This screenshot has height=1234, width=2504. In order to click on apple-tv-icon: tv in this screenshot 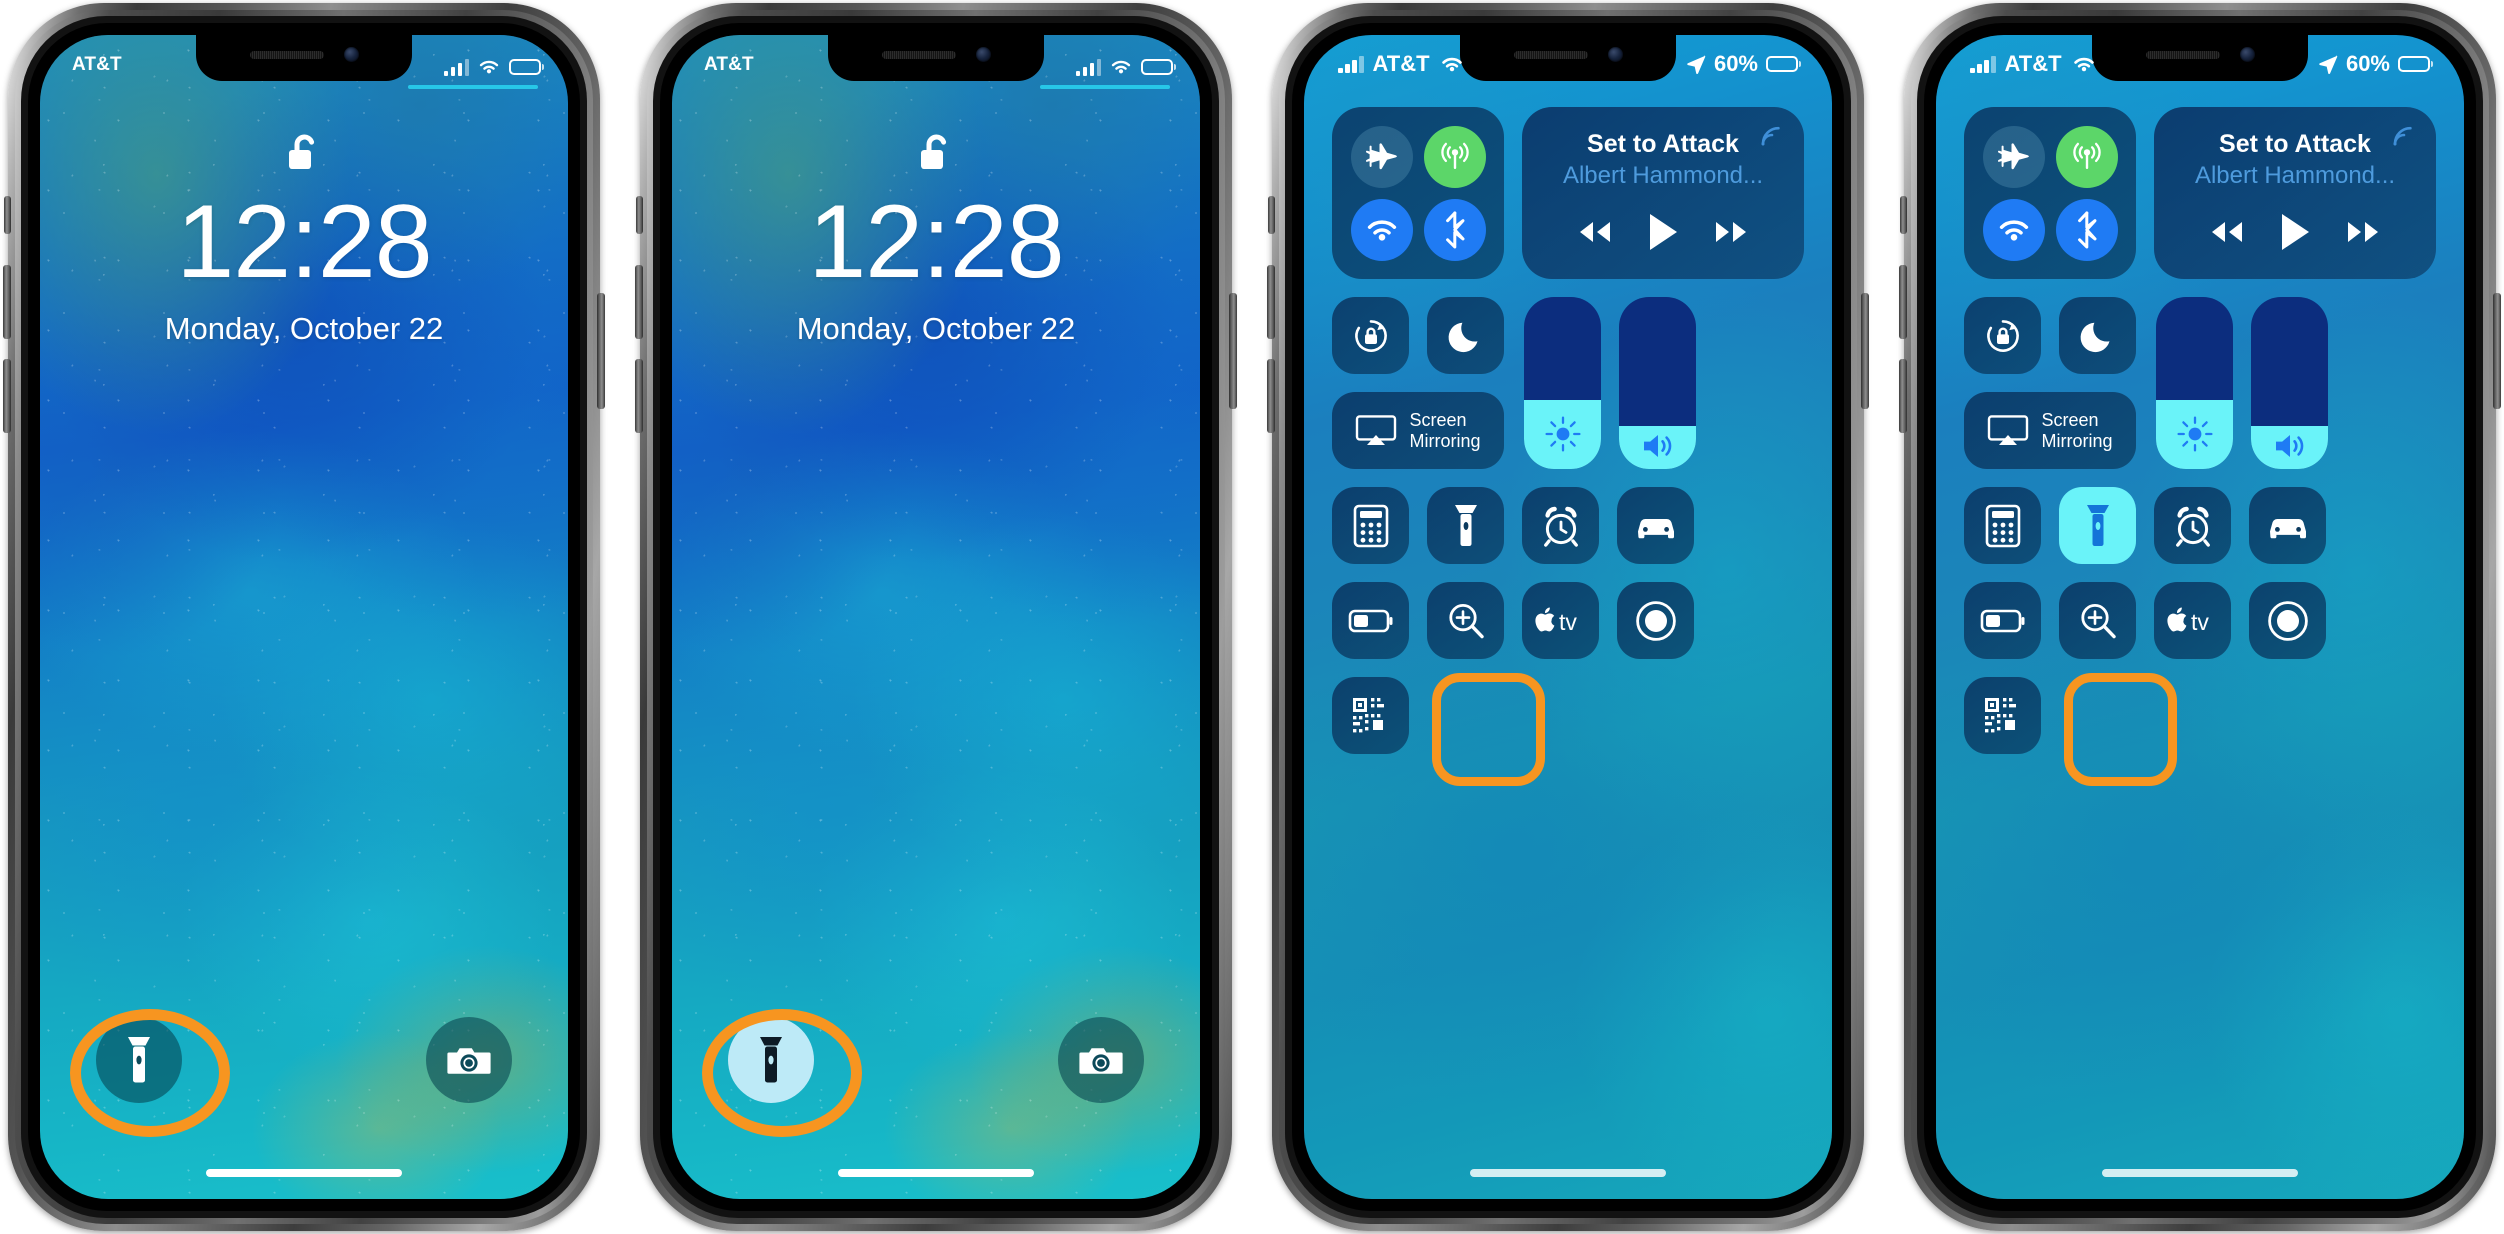, I will do `click(2187, 621)`.